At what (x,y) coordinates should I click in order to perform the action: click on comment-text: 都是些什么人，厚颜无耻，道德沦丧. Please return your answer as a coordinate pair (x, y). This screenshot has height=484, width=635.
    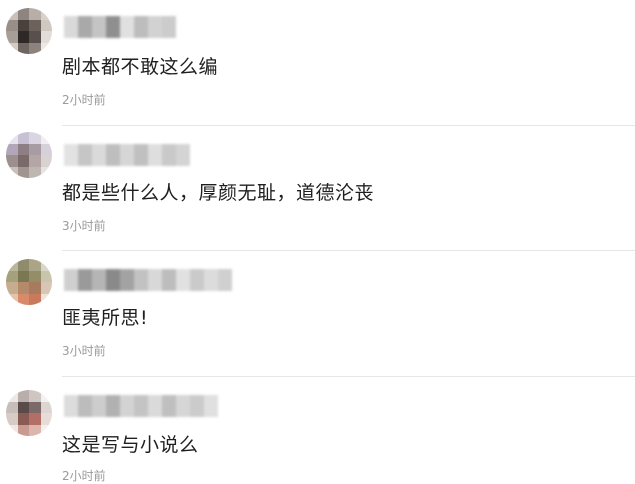
    Looking at the image, I should click on (218, 193).